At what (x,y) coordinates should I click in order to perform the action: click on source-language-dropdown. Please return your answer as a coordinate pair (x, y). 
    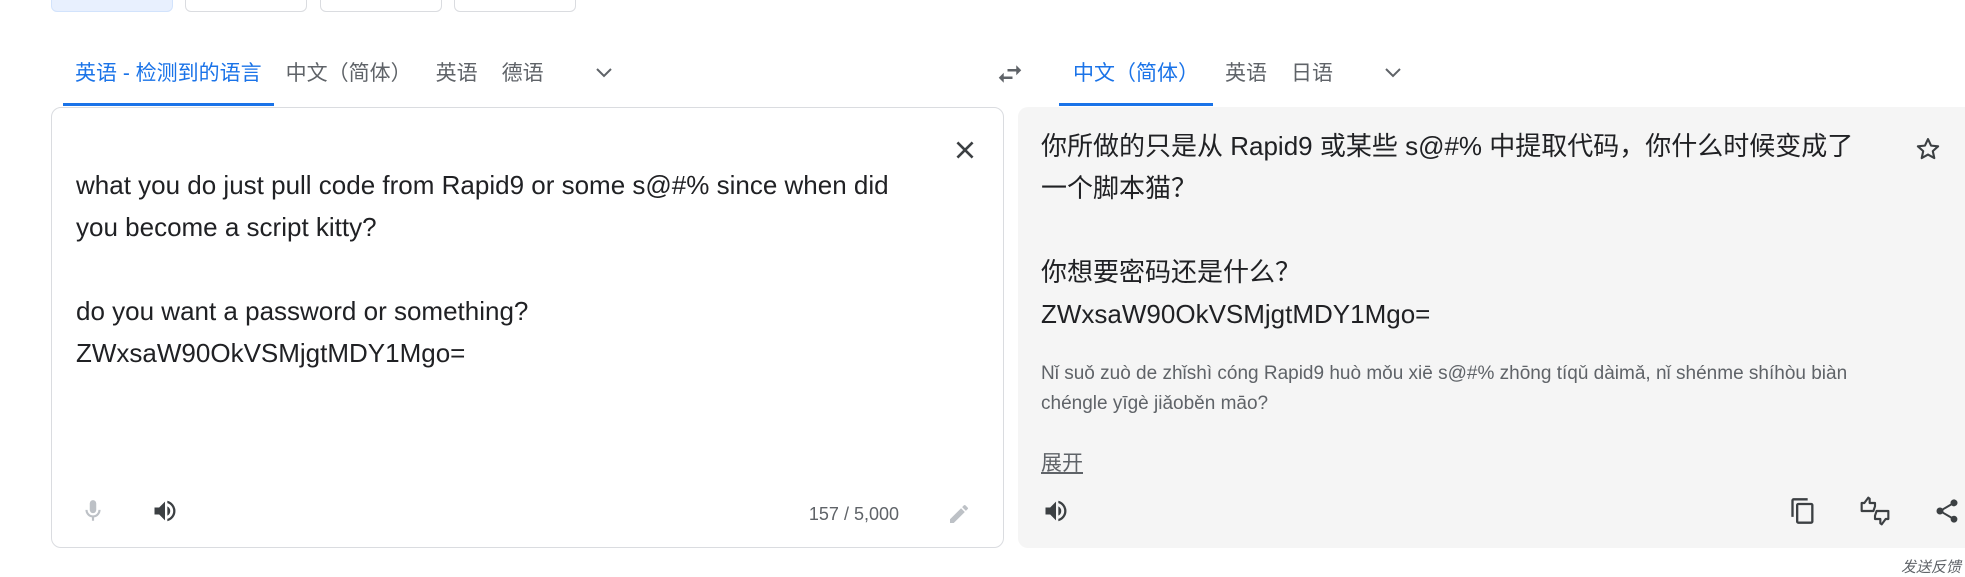
    Looking at the image, I should click on (604, 72).